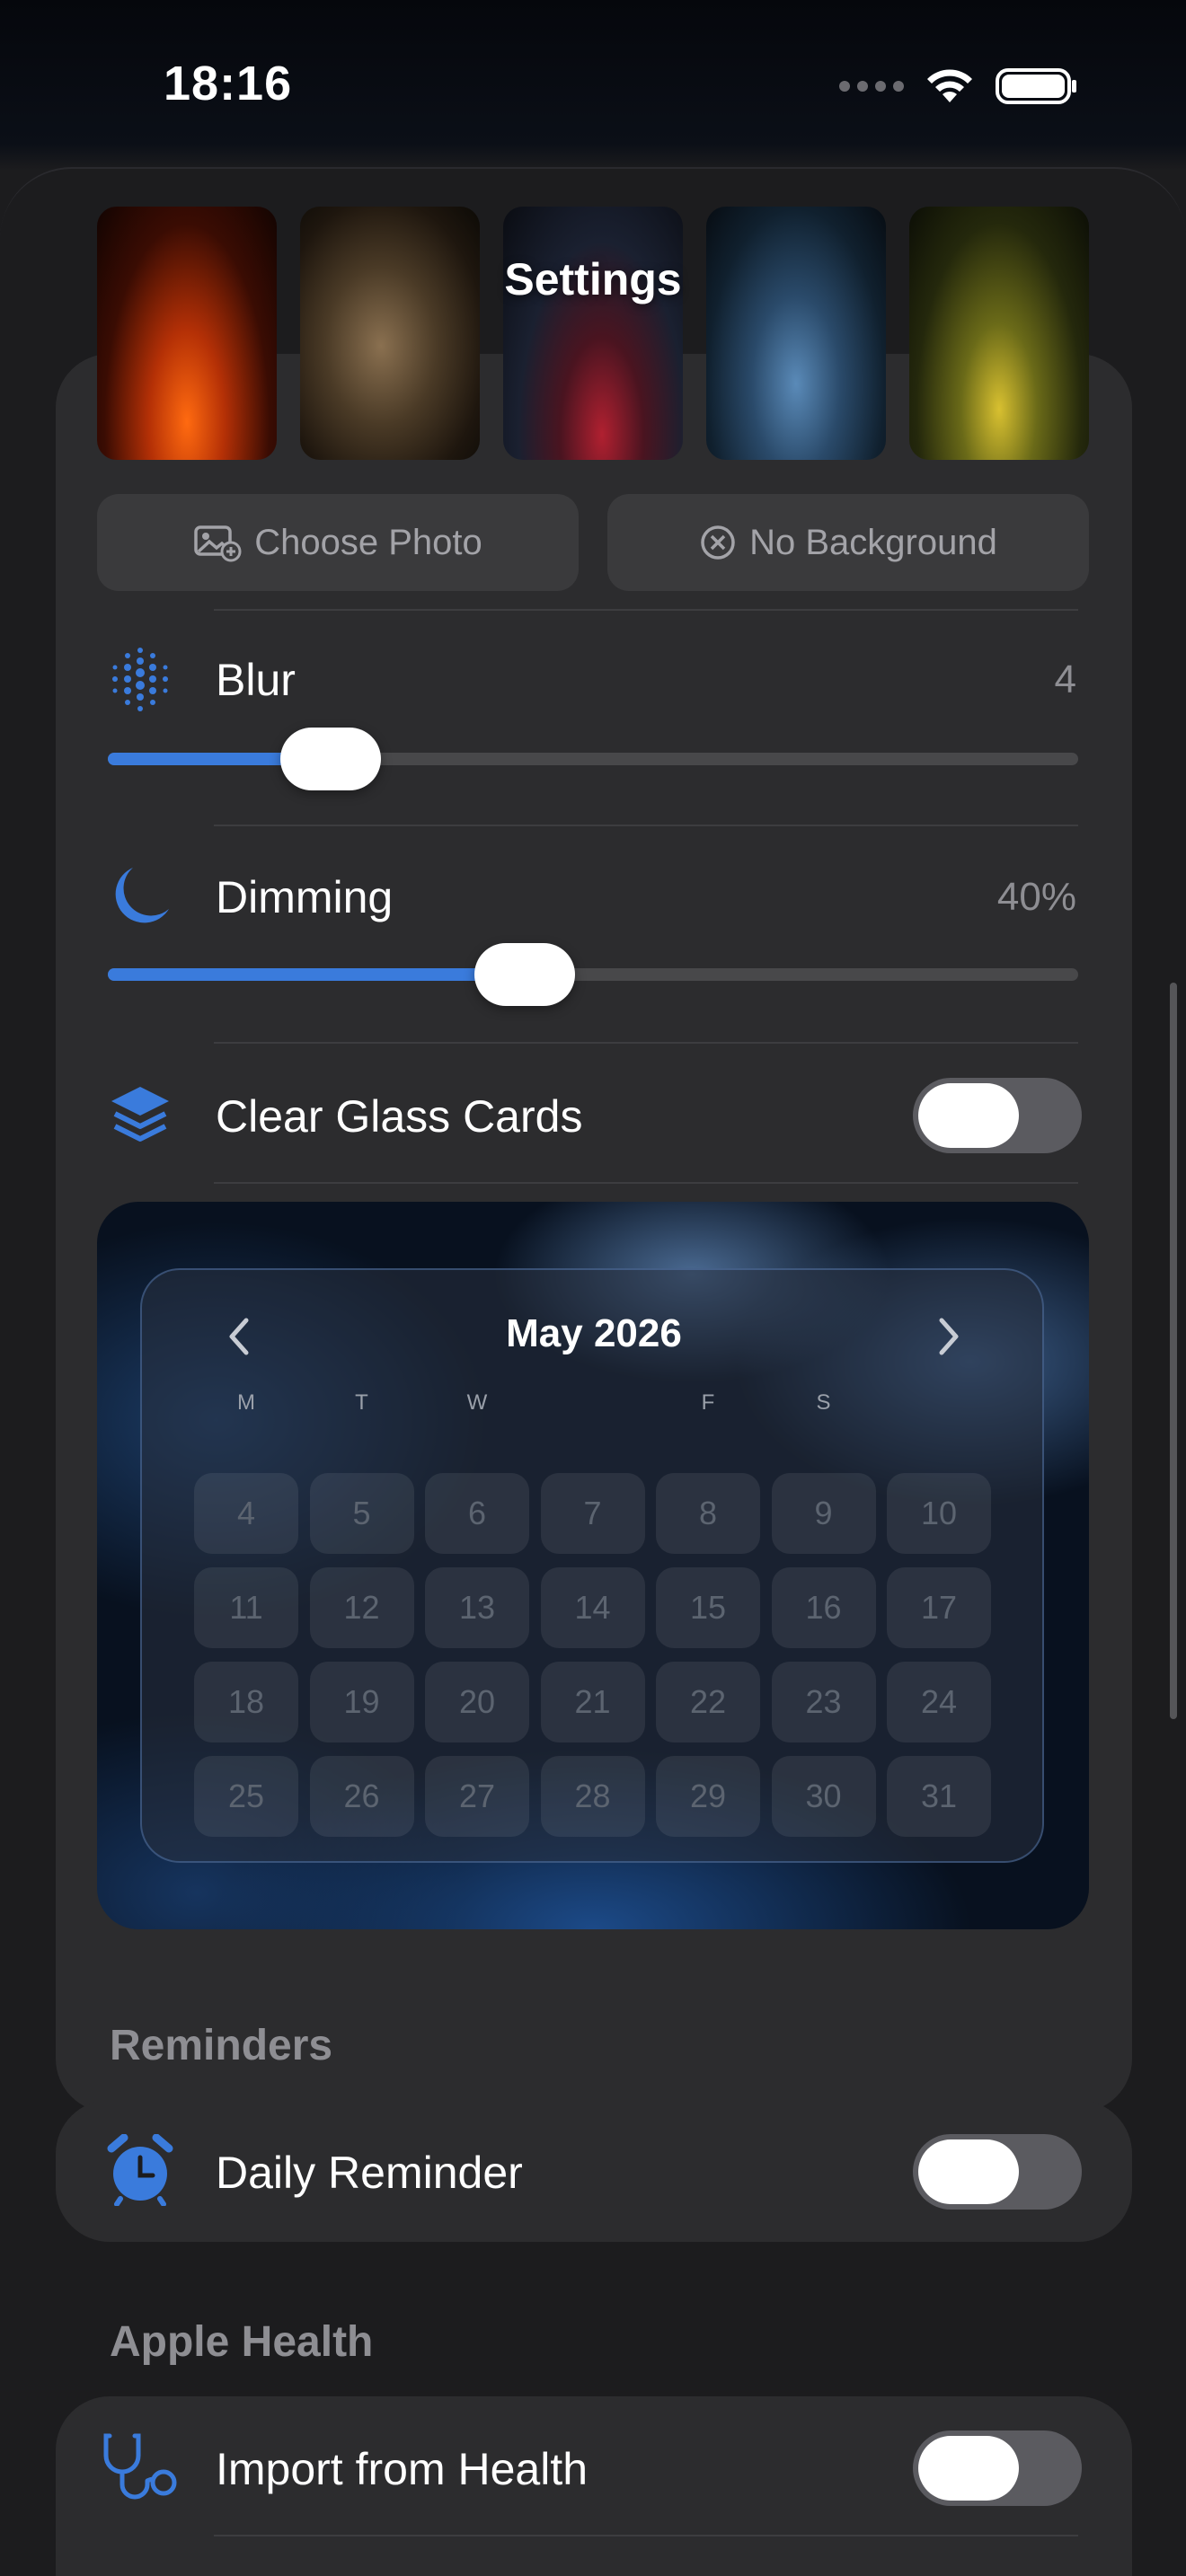  I want to click on weekday-label: T, so click(361, 1402).